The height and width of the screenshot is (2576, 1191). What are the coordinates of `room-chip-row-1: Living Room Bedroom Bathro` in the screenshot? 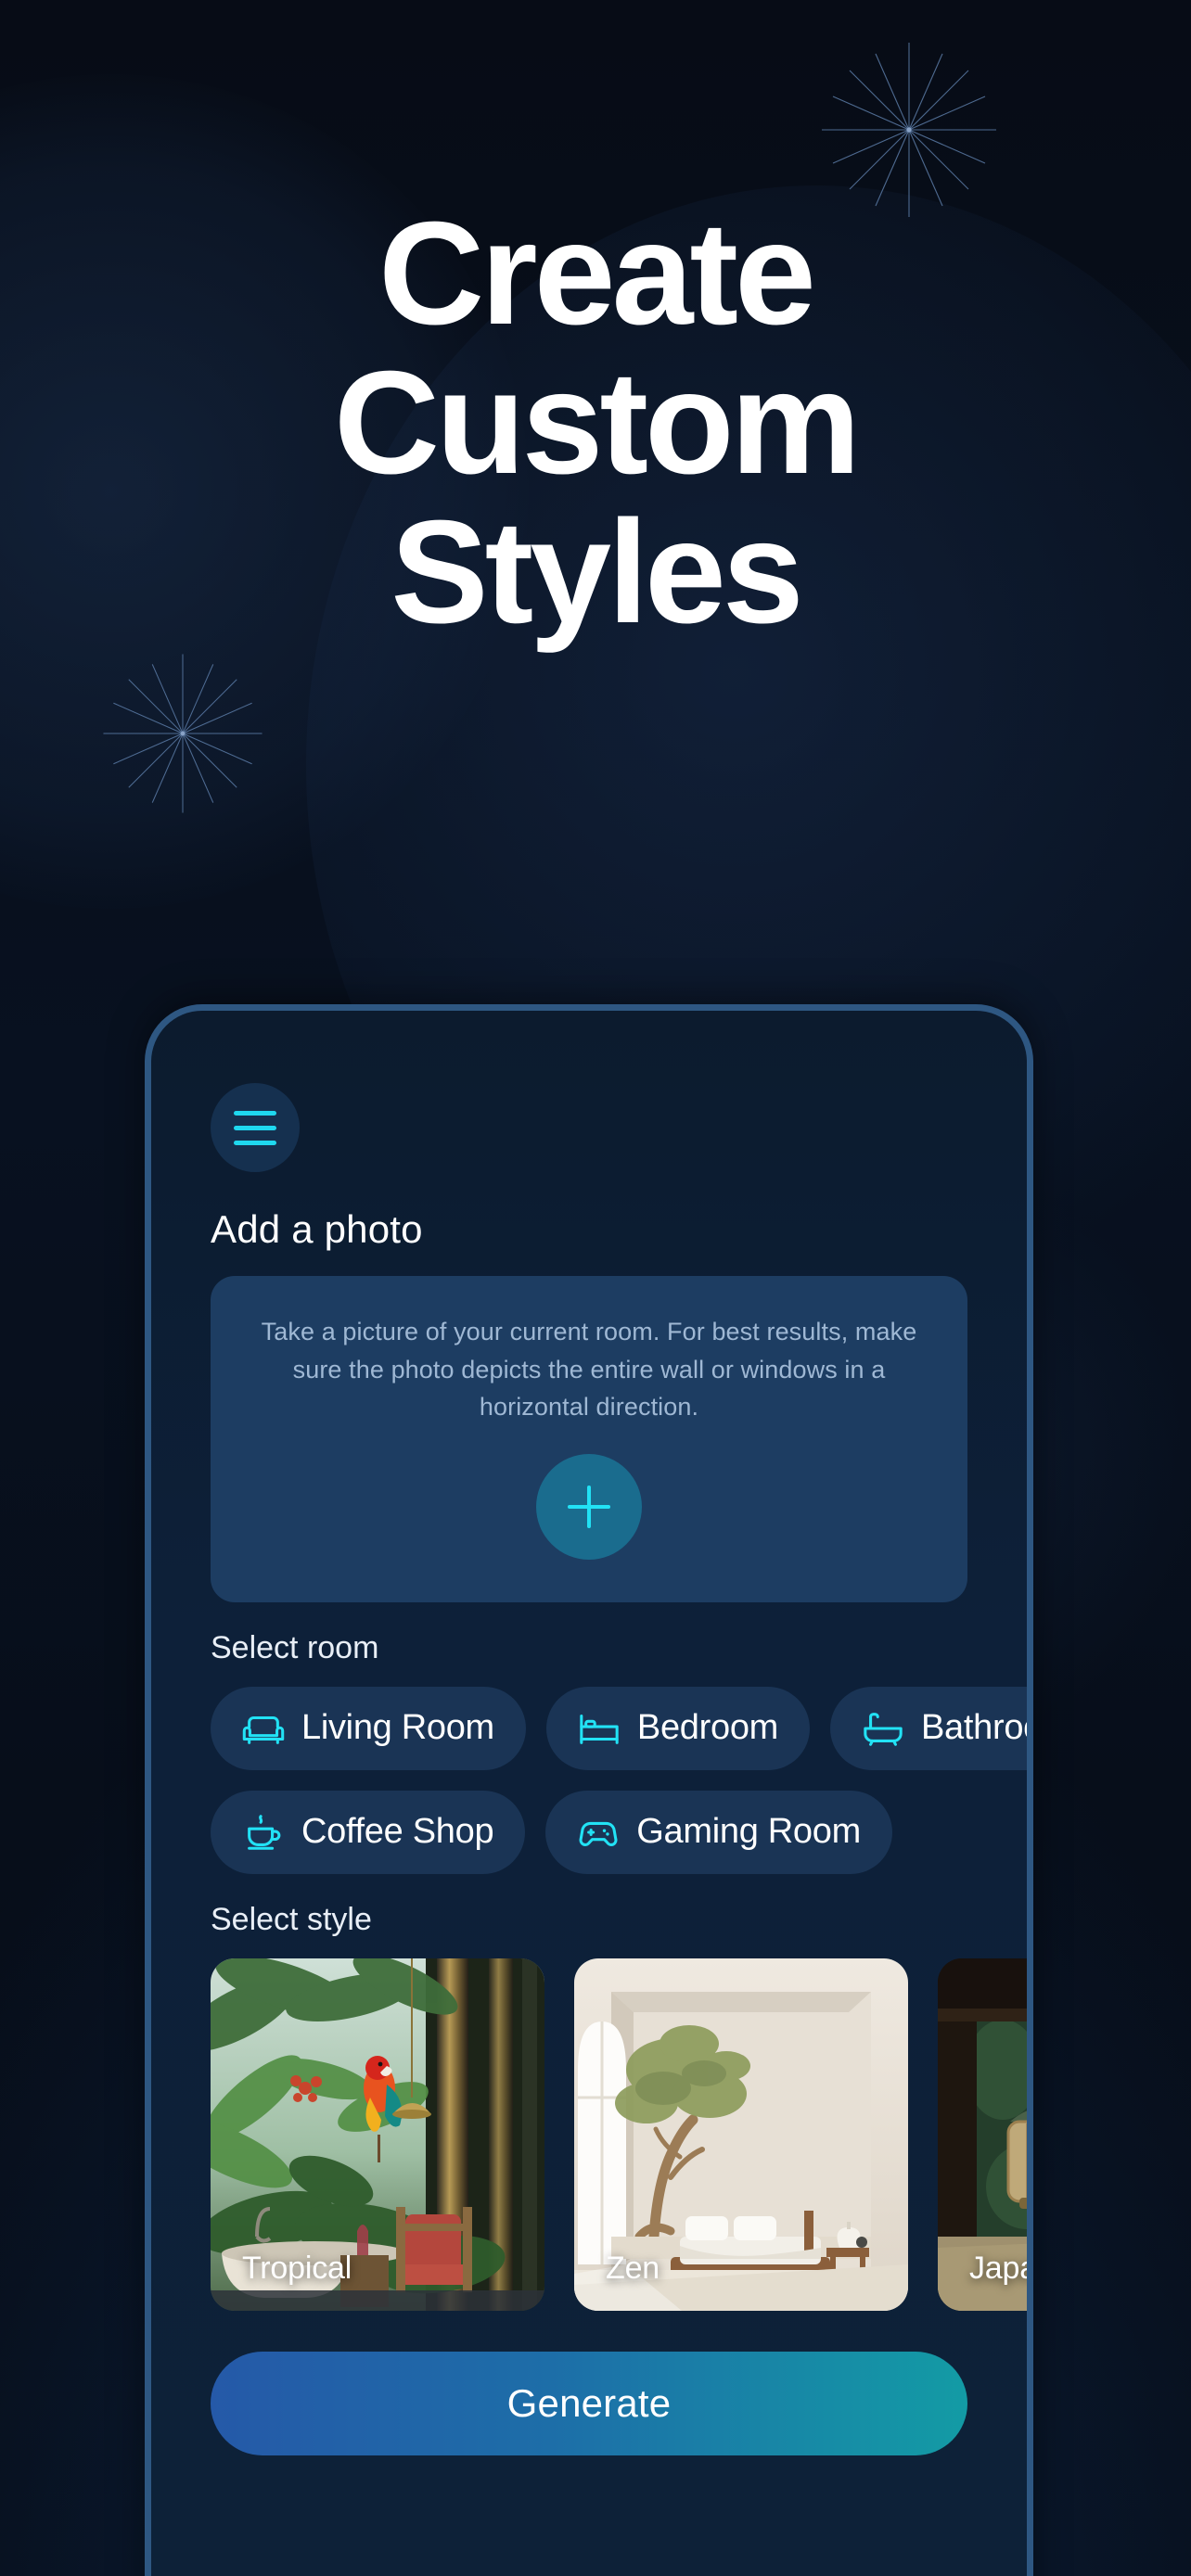 It's located at (619, 1728).